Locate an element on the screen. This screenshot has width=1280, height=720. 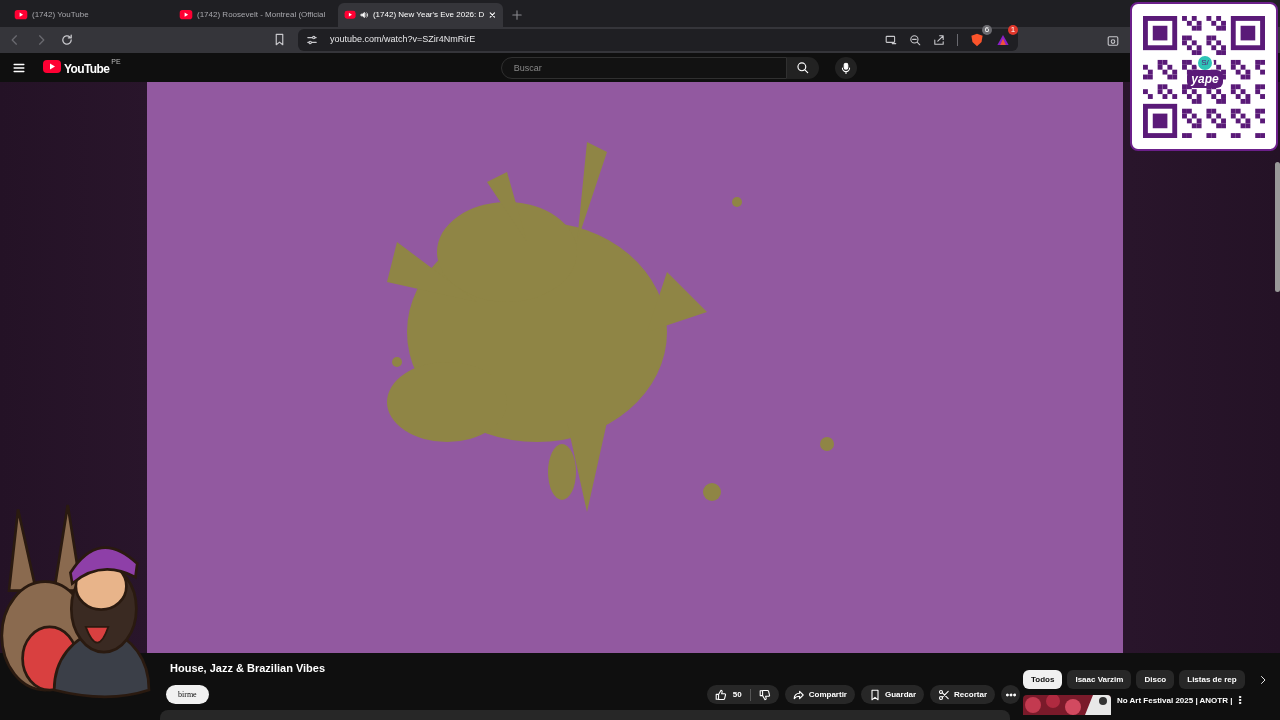
browser-tab: (1742) Roosevelt - Montreal (Official is located at coordinates (255, 14).